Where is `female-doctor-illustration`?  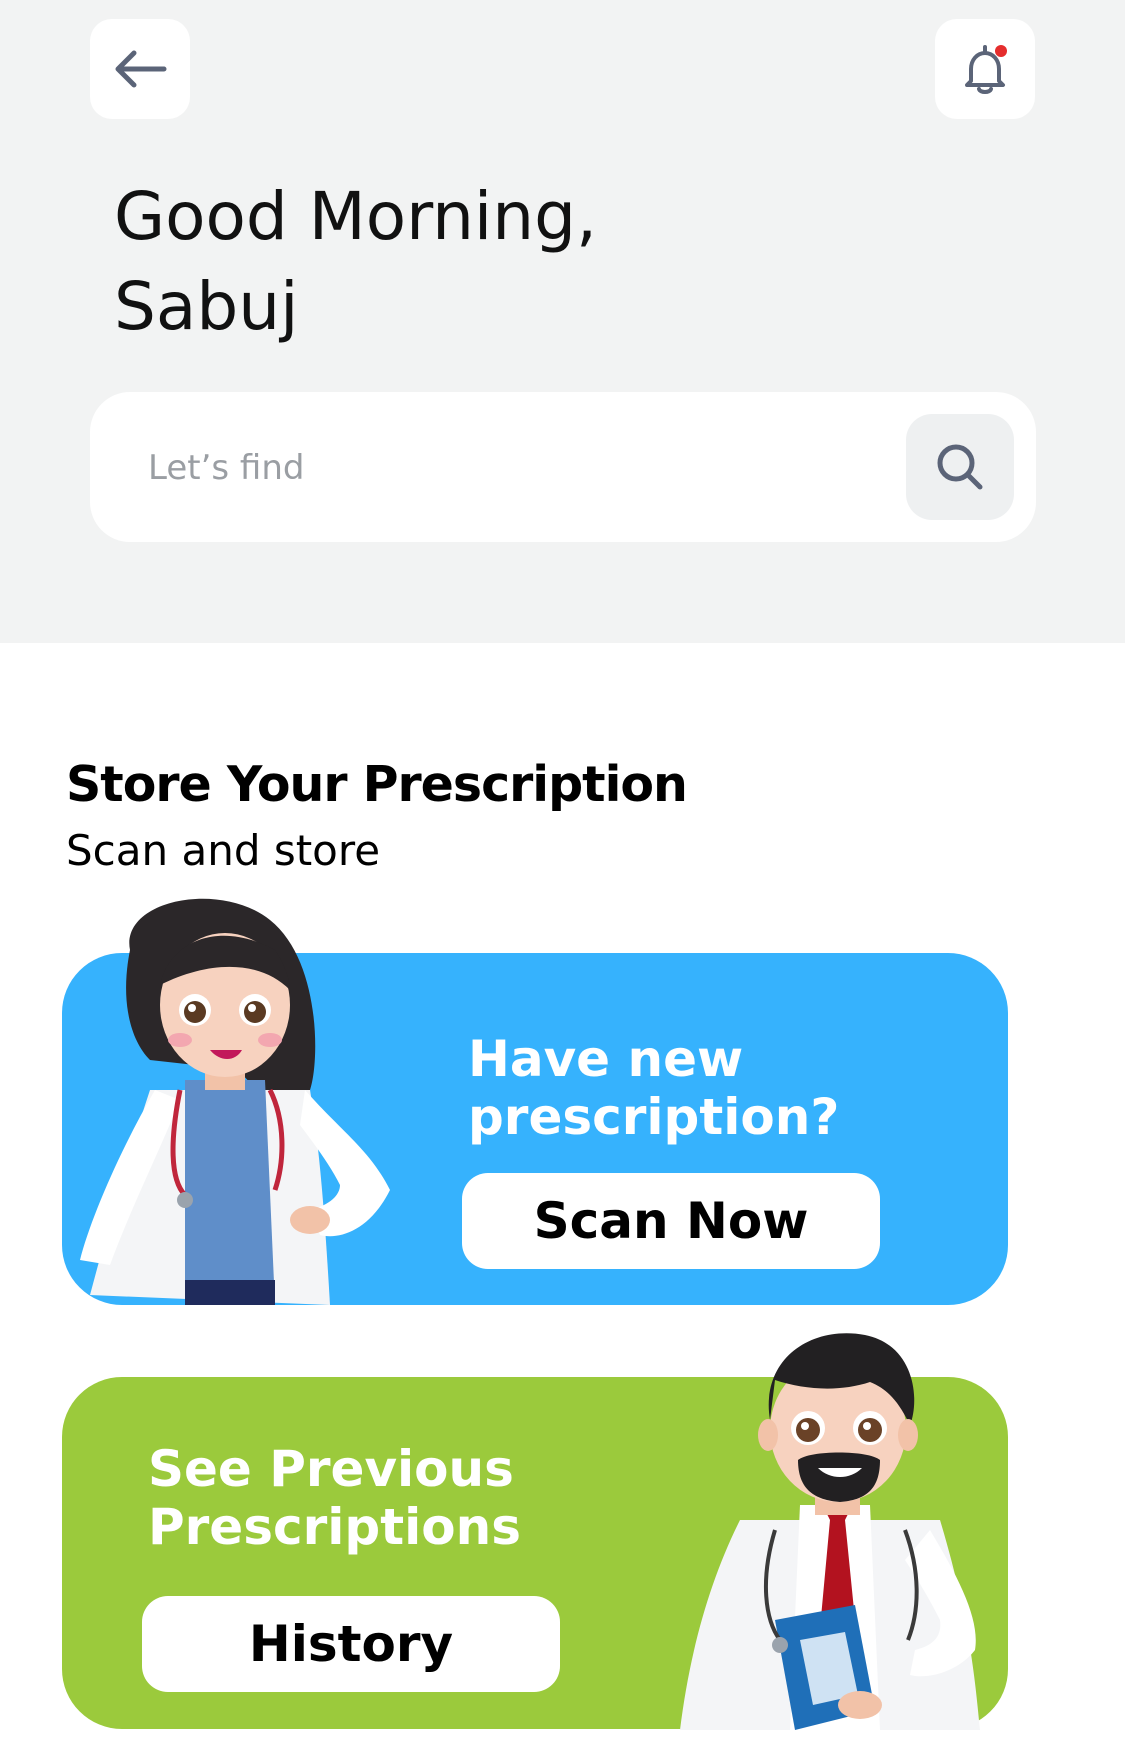
female-doctor-illustration is located at coordinates (235, 1101).